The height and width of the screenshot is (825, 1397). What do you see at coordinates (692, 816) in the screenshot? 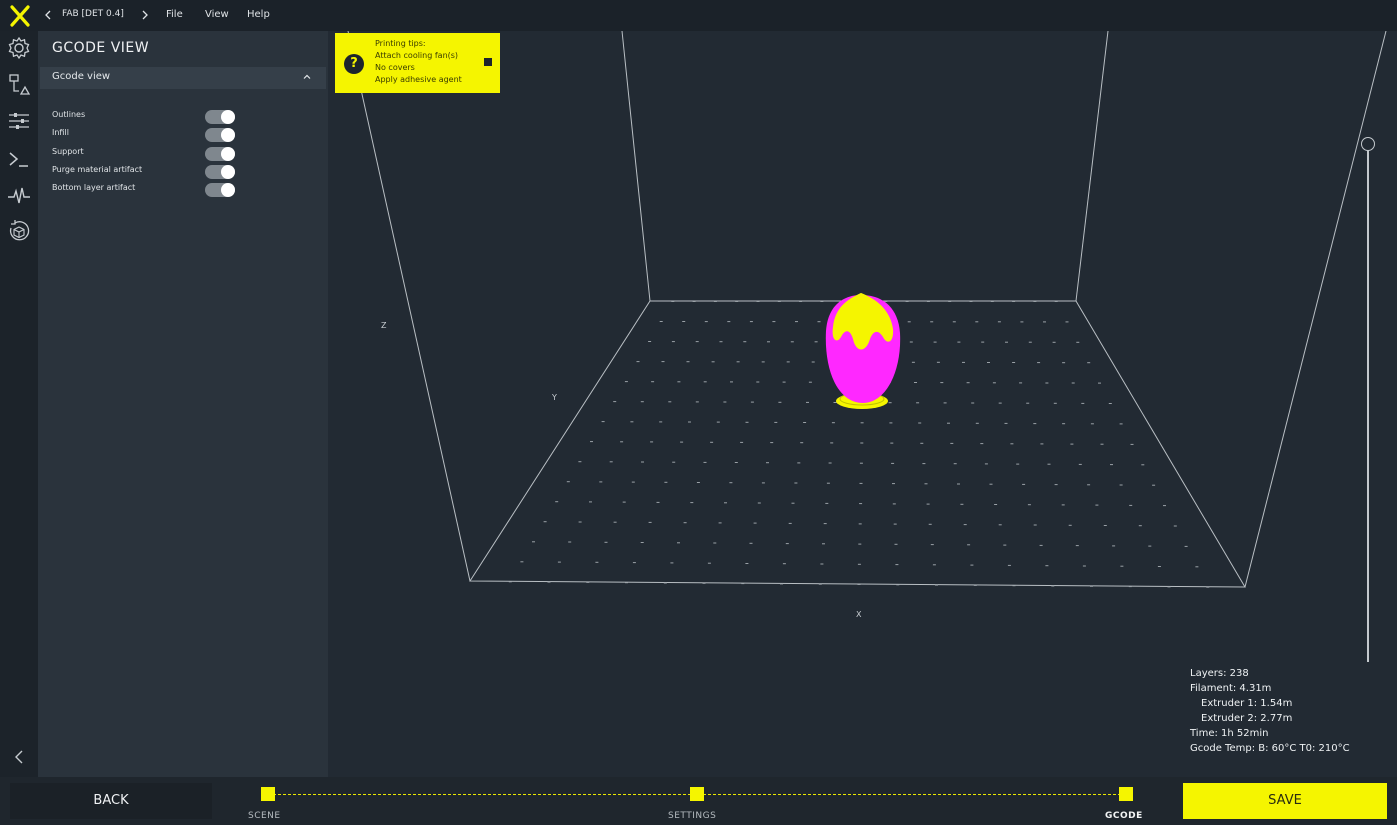
I see `step-label-settings: SETTINGS` at bounding box center [692, 816].